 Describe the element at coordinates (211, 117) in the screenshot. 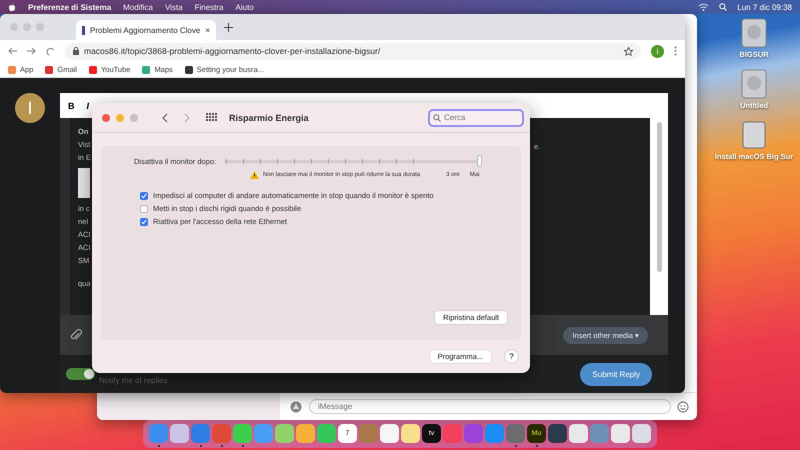

I see `grid-icon` at that location.